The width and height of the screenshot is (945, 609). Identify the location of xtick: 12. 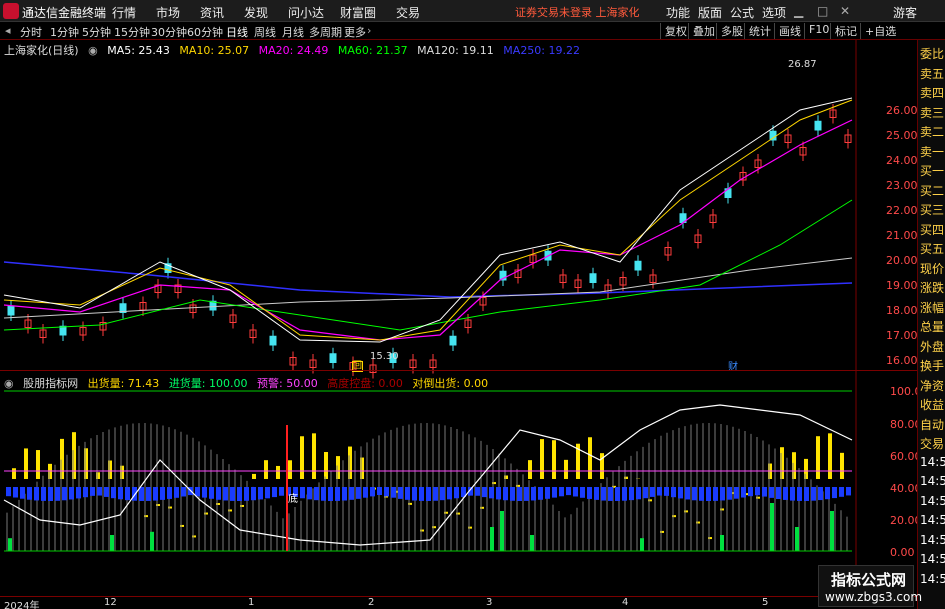
(110, 602).